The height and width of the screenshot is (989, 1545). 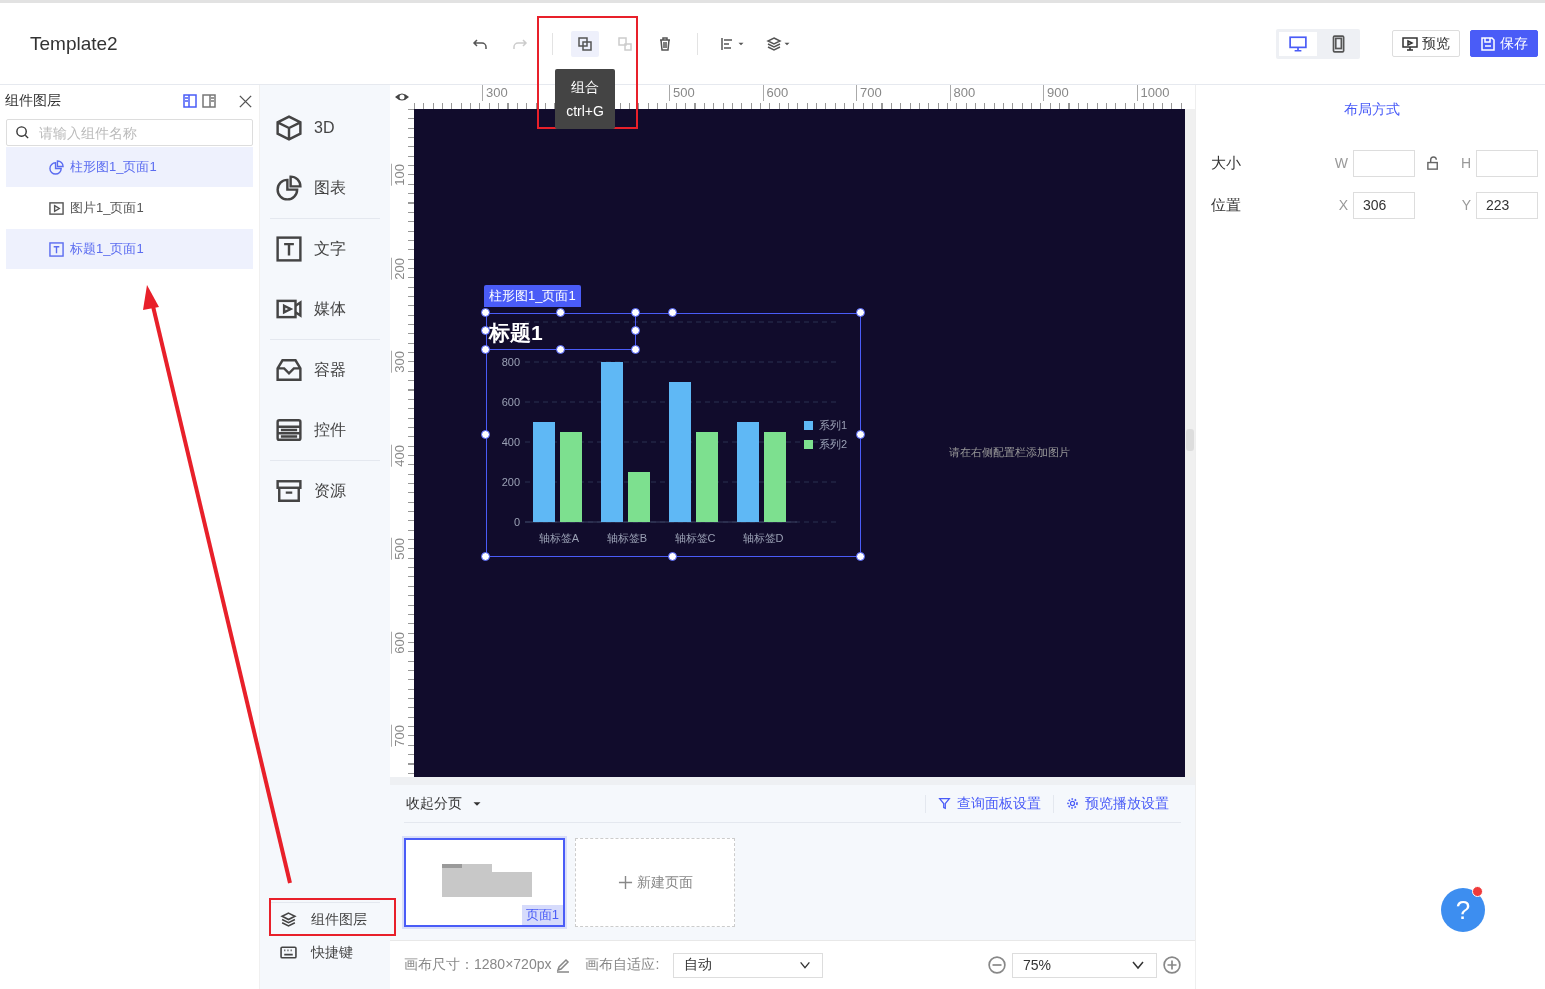 I want to click on input-field: 223, so click(x=1507, y=205).